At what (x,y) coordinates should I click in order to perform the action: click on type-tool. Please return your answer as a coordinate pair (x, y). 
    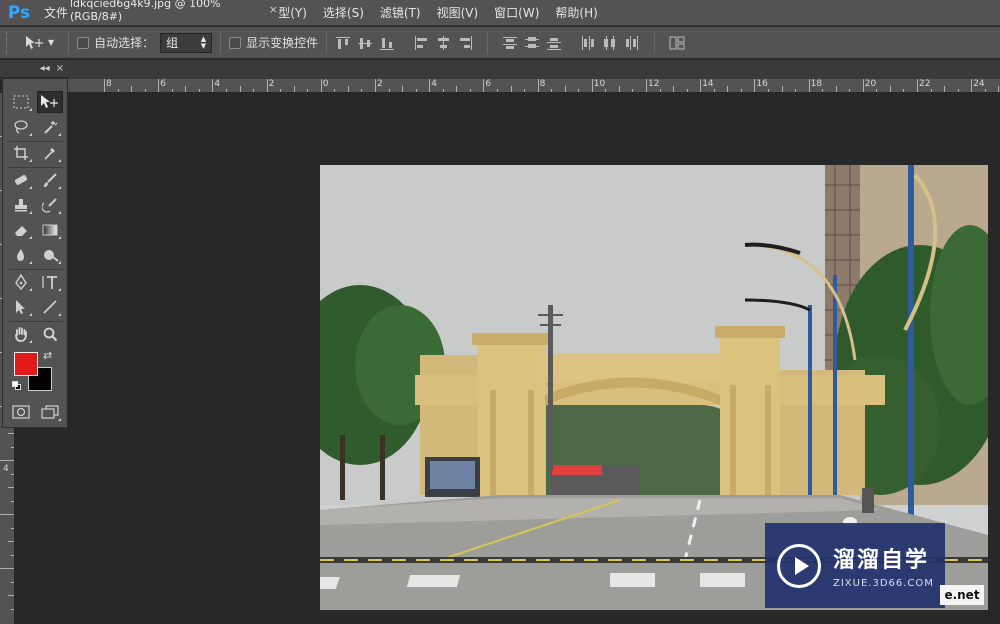
    Looking at the image, I should click on (50, 282).